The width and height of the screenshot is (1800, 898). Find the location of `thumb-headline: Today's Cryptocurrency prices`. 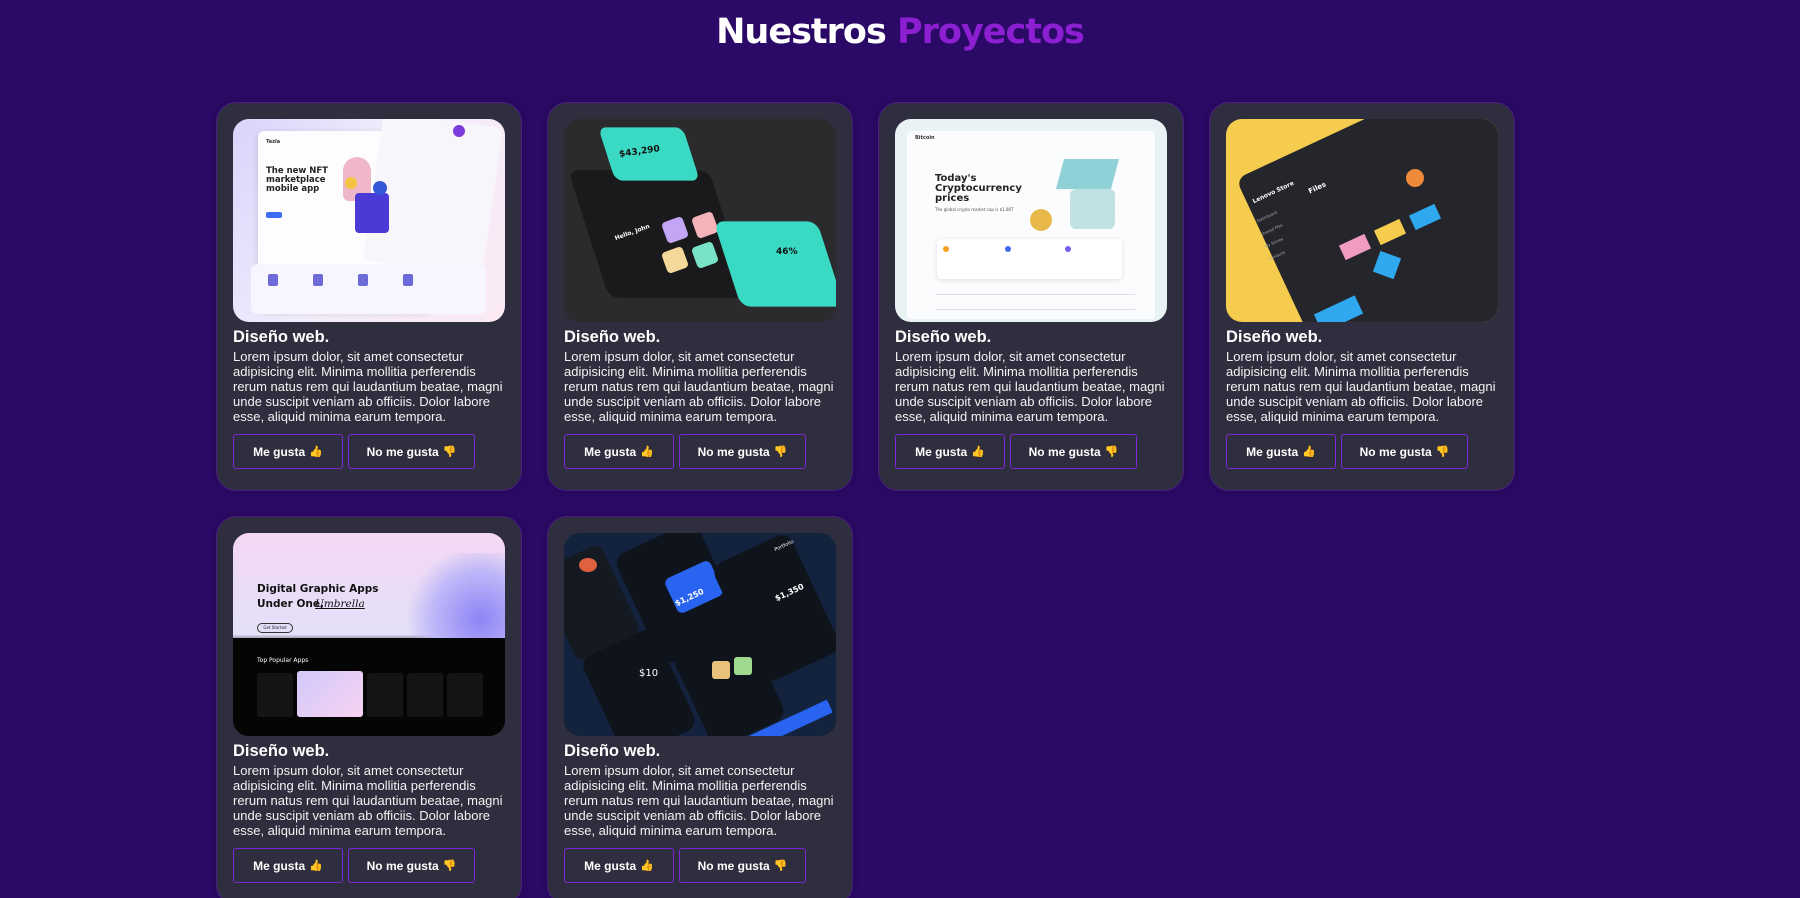

thumb-headline: Today's Cryptocurrency prices is located at coordinates (978, 188).